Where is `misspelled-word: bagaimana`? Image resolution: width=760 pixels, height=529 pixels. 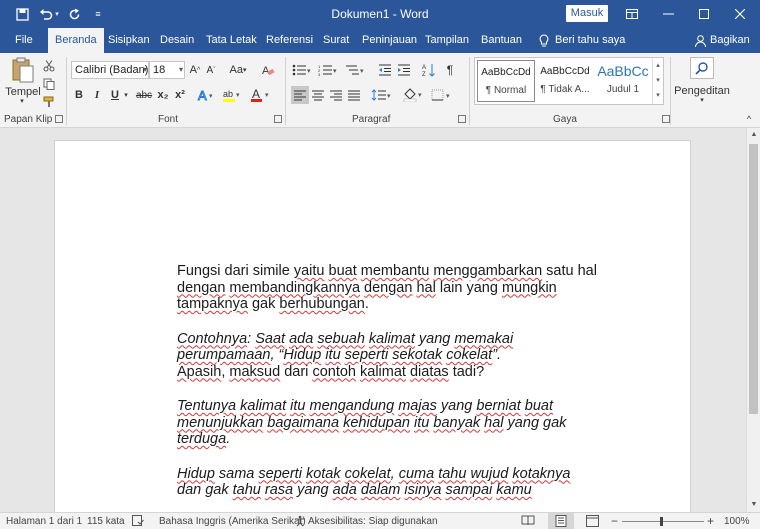 misspelled-word: bagaimana is located at coordinates (303, 423).